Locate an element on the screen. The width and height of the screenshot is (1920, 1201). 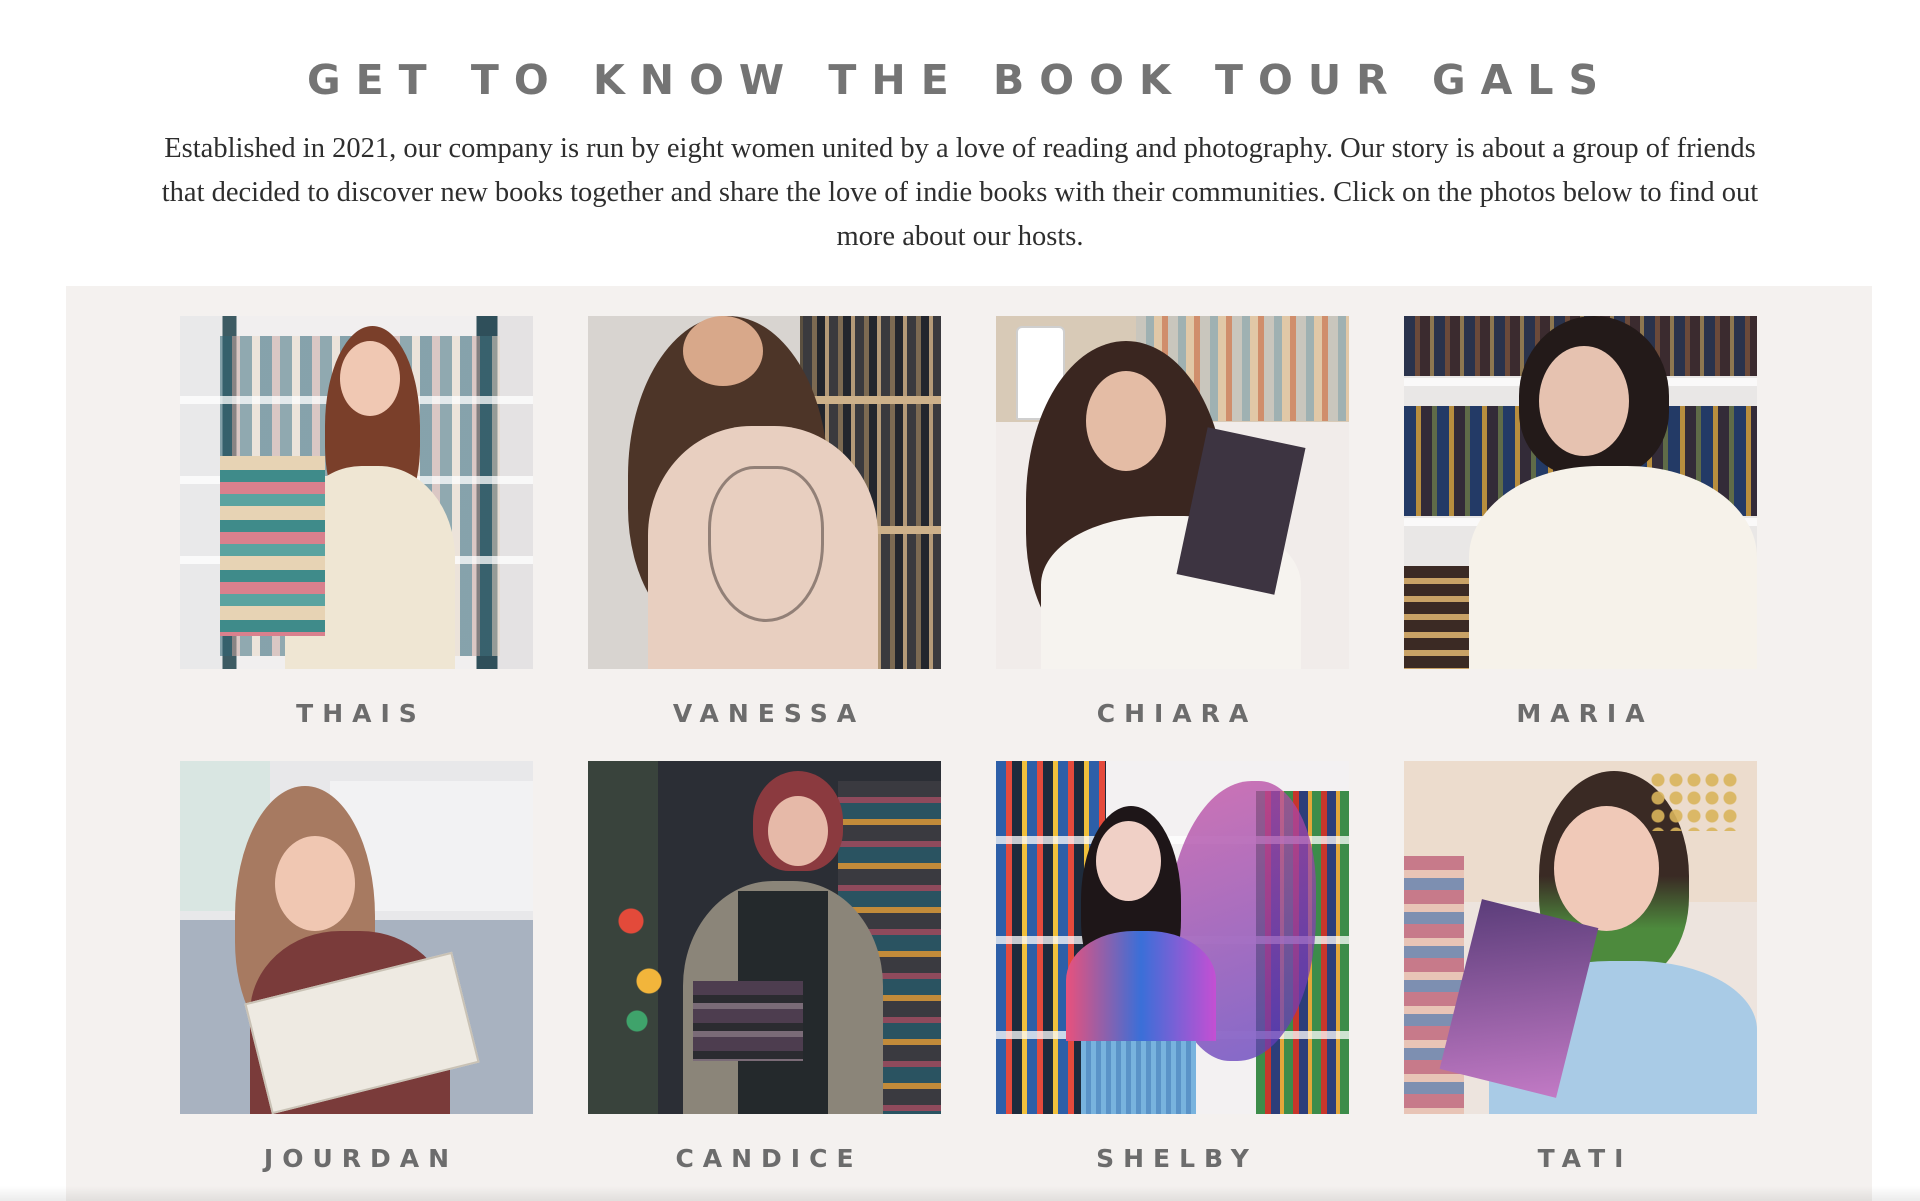
bottom-edge-shadow is located at coordinates (960, 1193).